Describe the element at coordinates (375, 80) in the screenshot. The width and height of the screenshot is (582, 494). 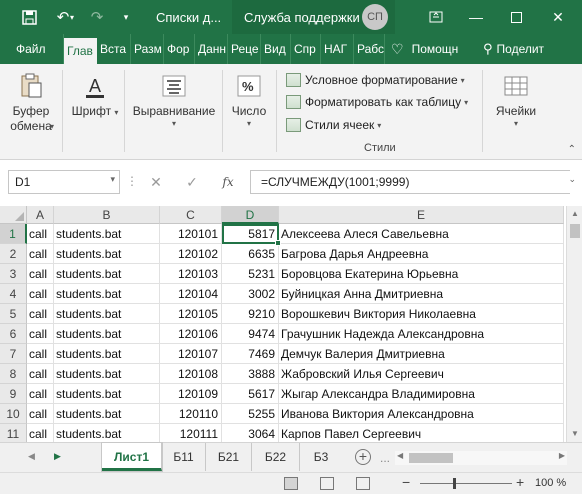
I see `conditional-formatting-button: Условное форматирование ▾` at that location.